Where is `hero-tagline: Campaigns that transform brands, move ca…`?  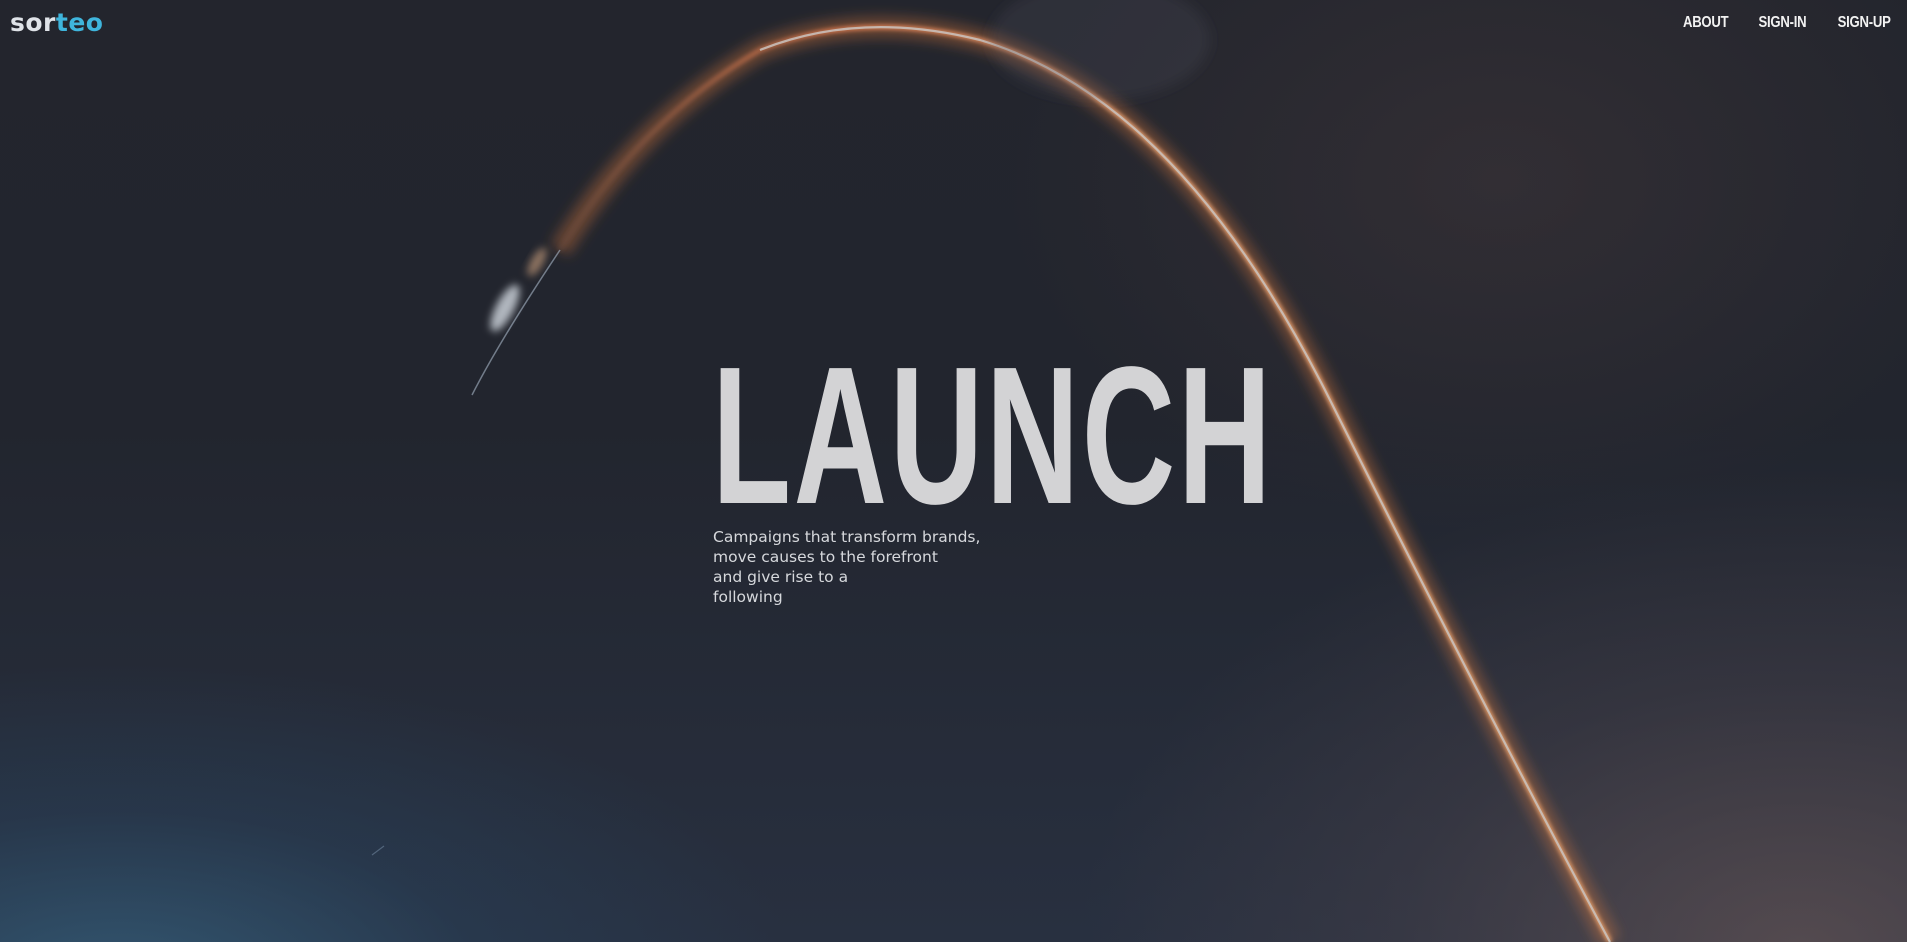 hero-tagline: Campaigns that transform brands, move ca… is located at coordinates (873, 567).